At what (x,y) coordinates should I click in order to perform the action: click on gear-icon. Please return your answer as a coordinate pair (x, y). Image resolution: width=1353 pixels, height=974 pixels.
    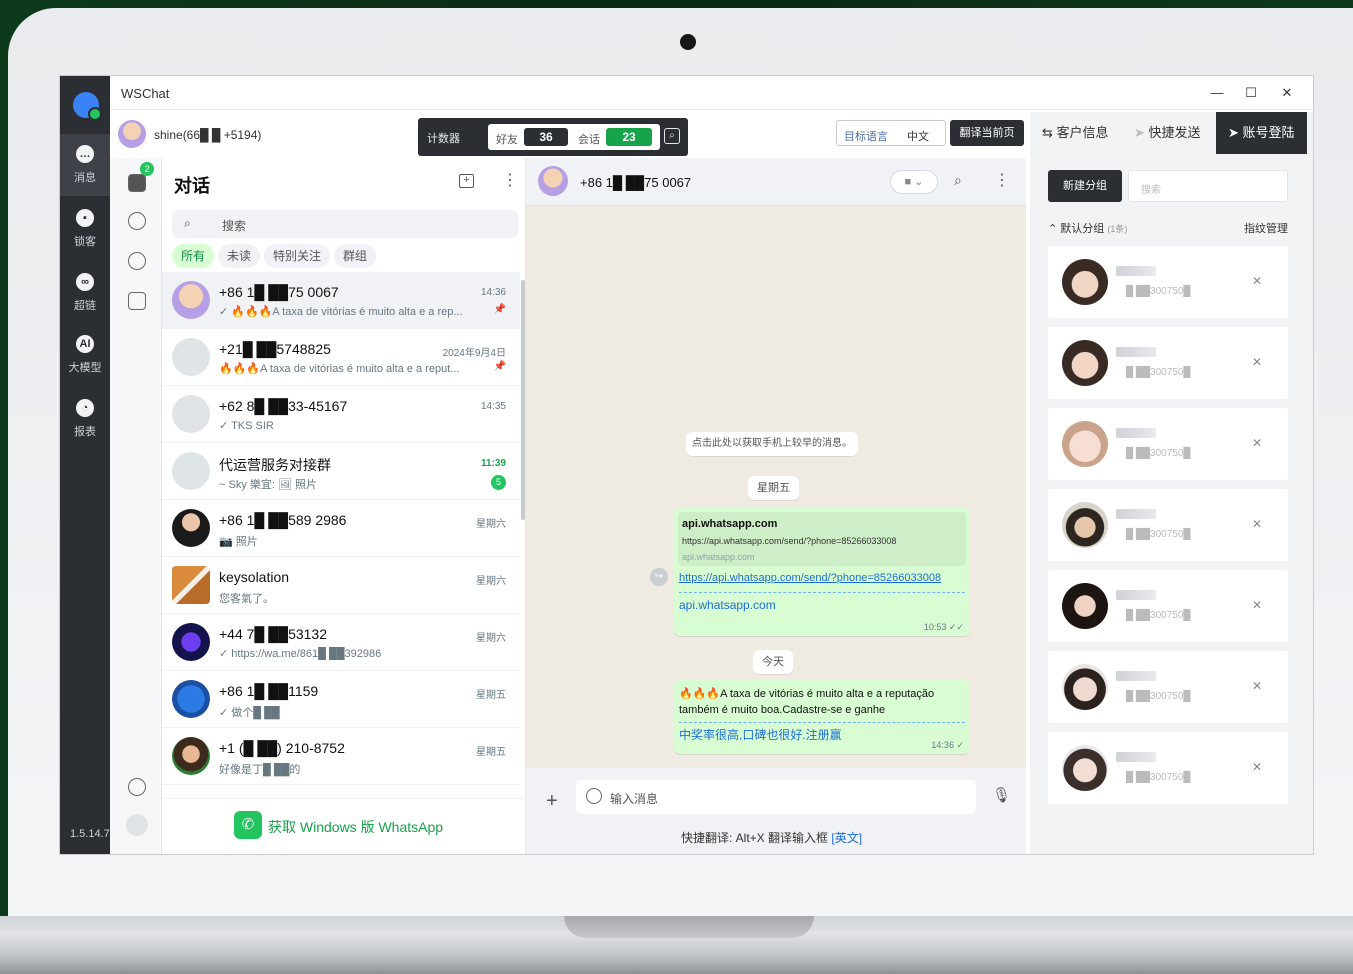
    Looking at the image, I should click on (137, 787).